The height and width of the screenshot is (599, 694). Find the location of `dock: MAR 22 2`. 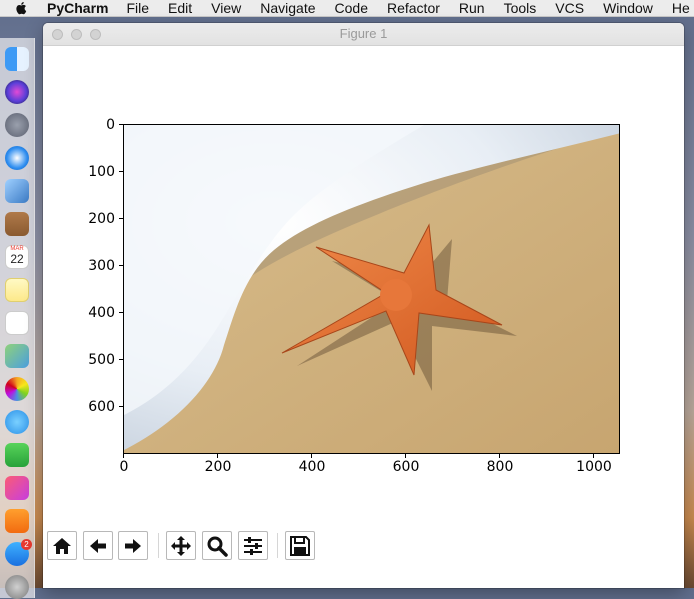

dock: MAR 22 2 is located at coordinates (17, 318).